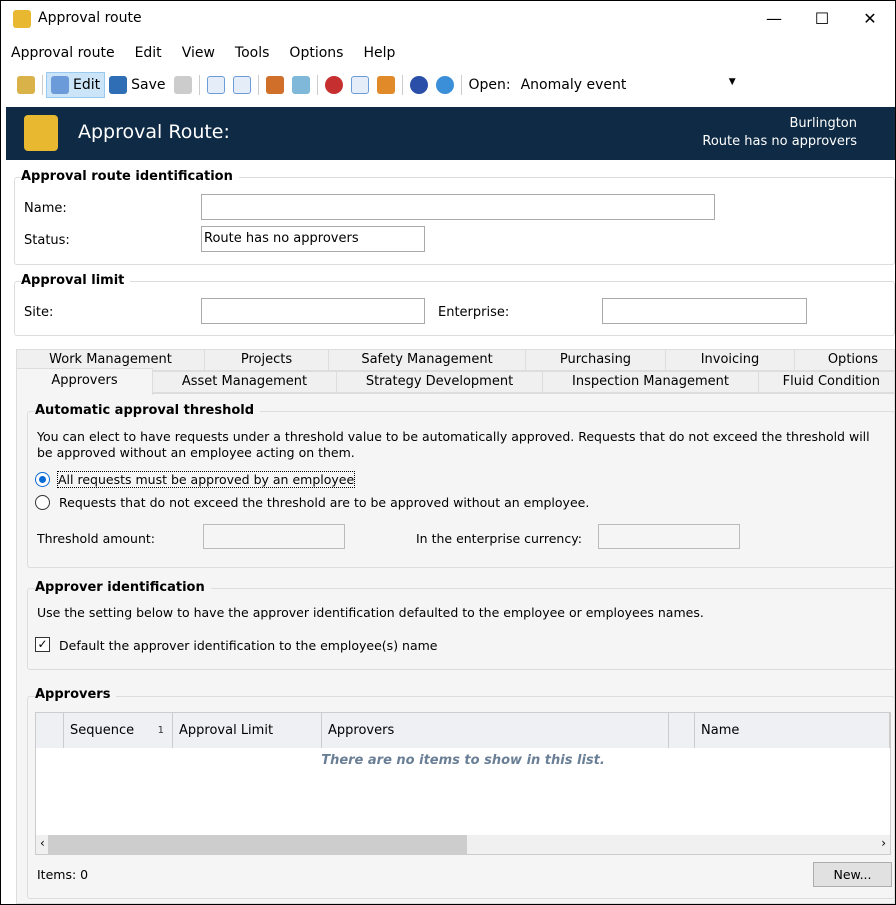  I want to click on name-label: Name:, so click(45, 208).